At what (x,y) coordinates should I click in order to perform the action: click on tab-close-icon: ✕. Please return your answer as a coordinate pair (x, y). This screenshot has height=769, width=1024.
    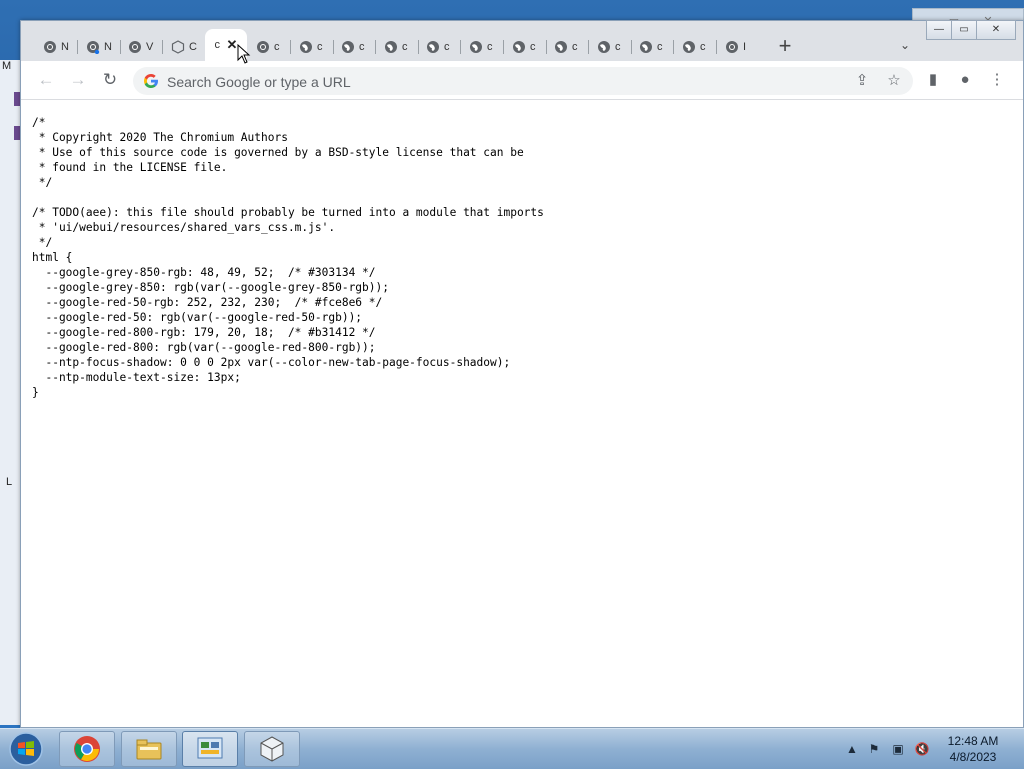
    Looking at the image, I should click on (232, 45).